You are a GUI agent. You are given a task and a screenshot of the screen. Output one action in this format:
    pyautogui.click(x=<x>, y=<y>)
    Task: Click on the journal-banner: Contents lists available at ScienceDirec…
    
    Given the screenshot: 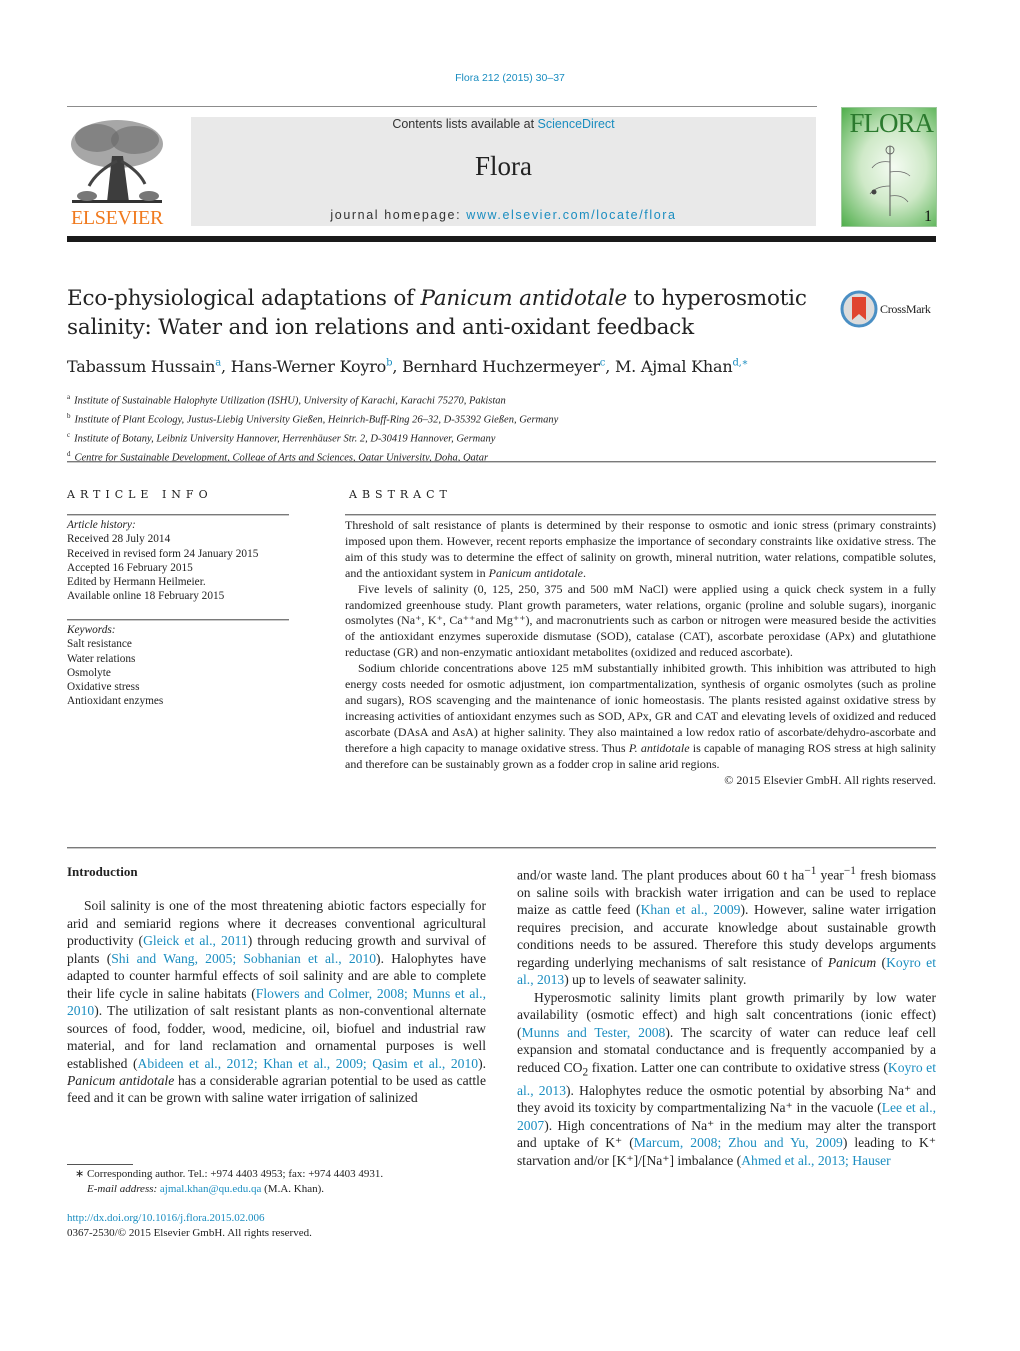 What is the action you would take?
    pyautogui.click(x=503, y=171)
    